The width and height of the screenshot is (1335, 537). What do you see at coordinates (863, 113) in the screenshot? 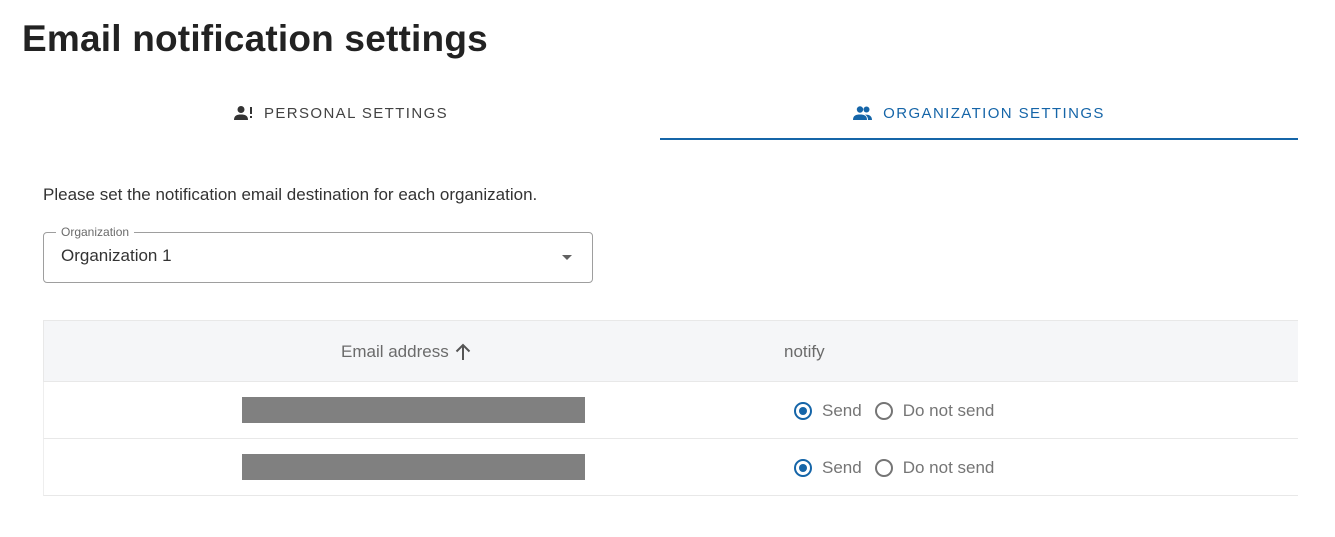
I see `people-icon` at bounding box center [863, 113].